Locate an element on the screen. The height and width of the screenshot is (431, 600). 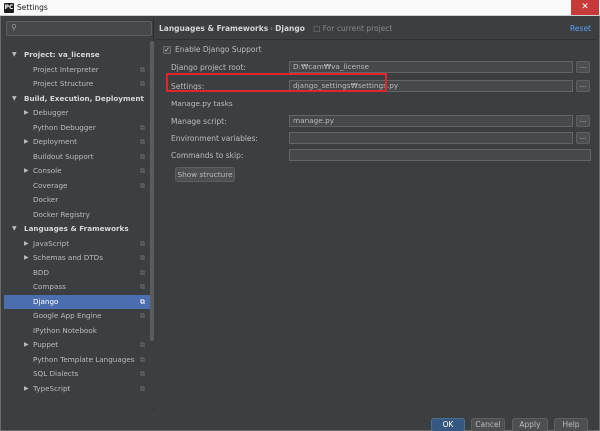
reset-link: Reset is located at coordinates (580, 28).